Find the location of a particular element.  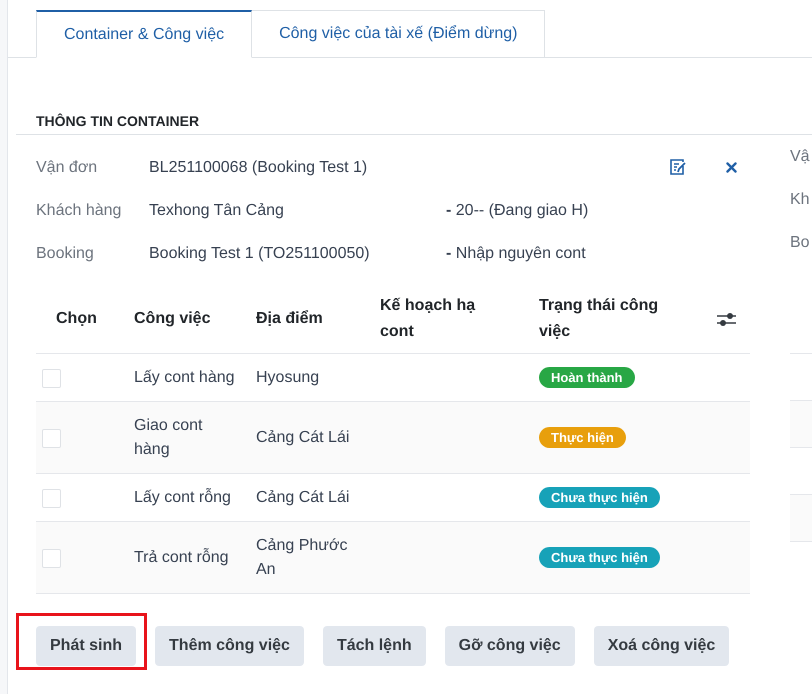

table-cell: Lấy cont rỗng is located at coordinates (182, 497).